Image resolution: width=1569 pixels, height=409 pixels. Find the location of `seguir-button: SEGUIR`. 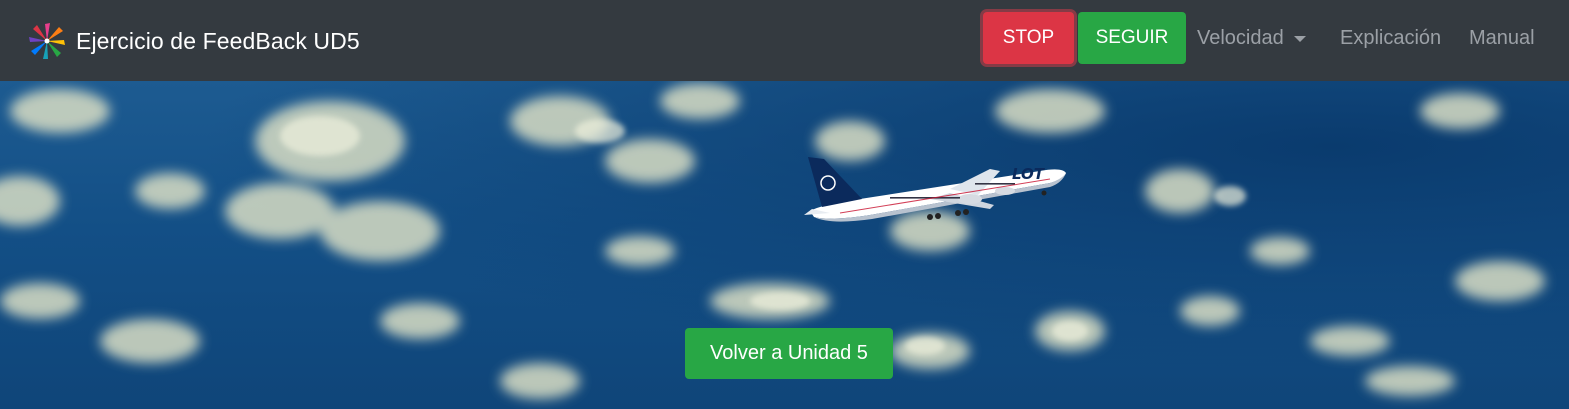

seguir-button: SEGUIR is located at coordinates (1132, 38).